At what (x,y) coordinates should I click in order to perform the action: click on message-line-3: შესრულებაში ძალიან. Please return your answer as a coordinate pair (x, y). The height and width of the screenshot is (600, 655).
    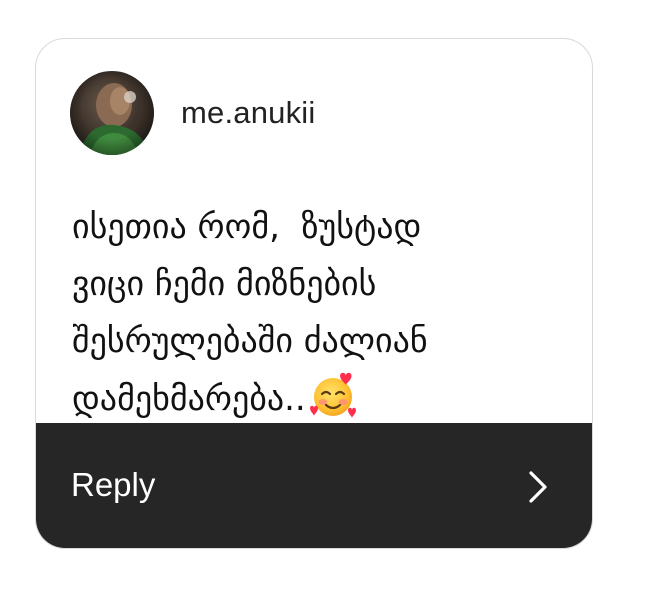
    Looking at the image, I should click on (250, 341).